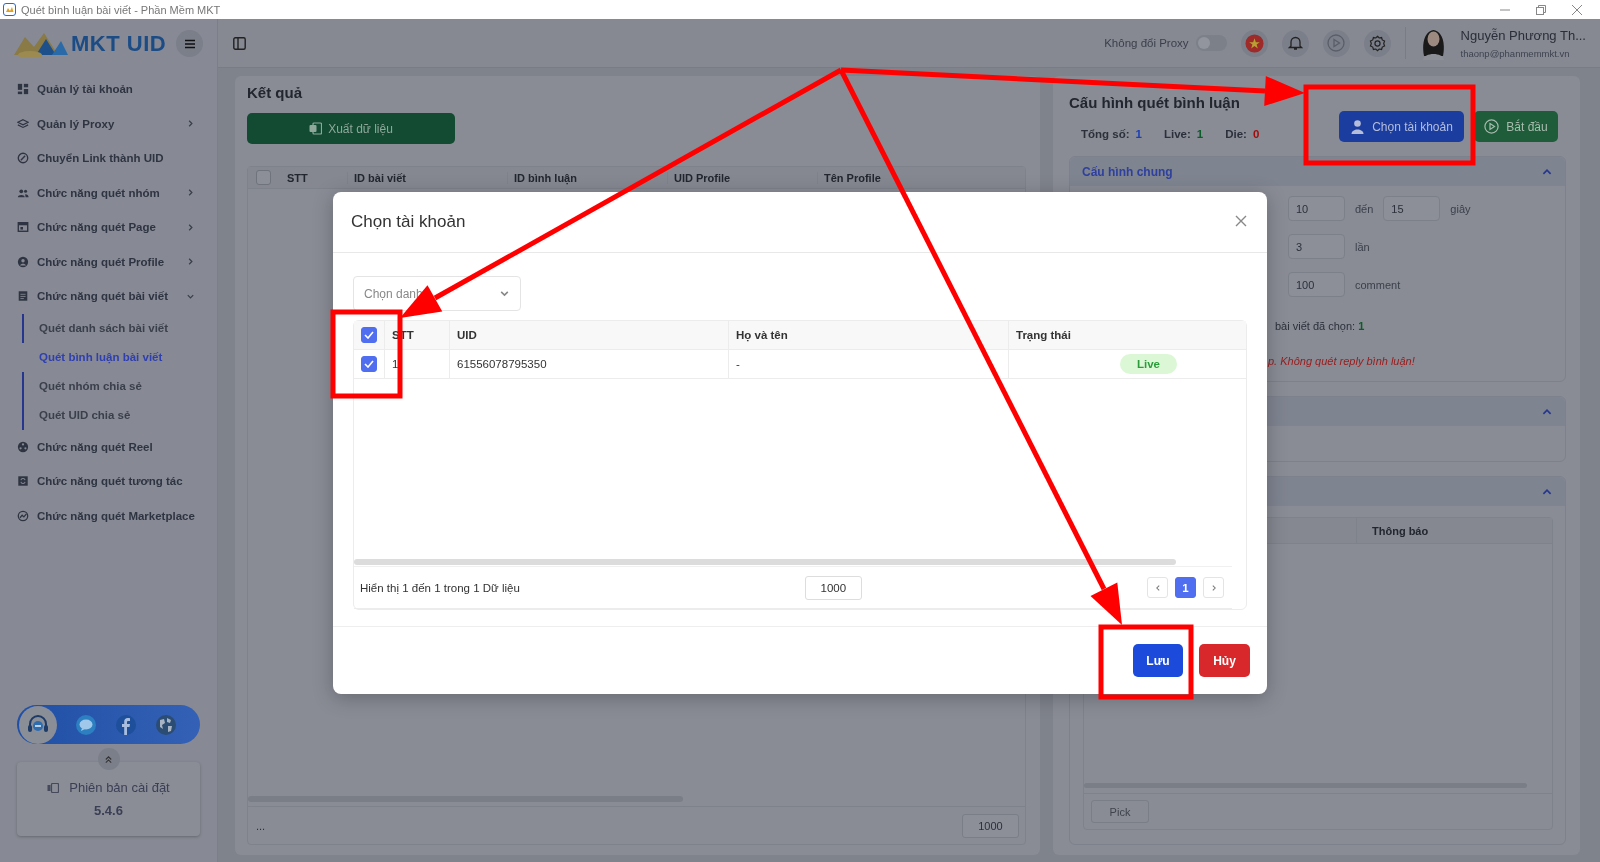  Describe the element at coordinates (1236, 133) in the screenshot. I see `stat-label: Die:` at that location.